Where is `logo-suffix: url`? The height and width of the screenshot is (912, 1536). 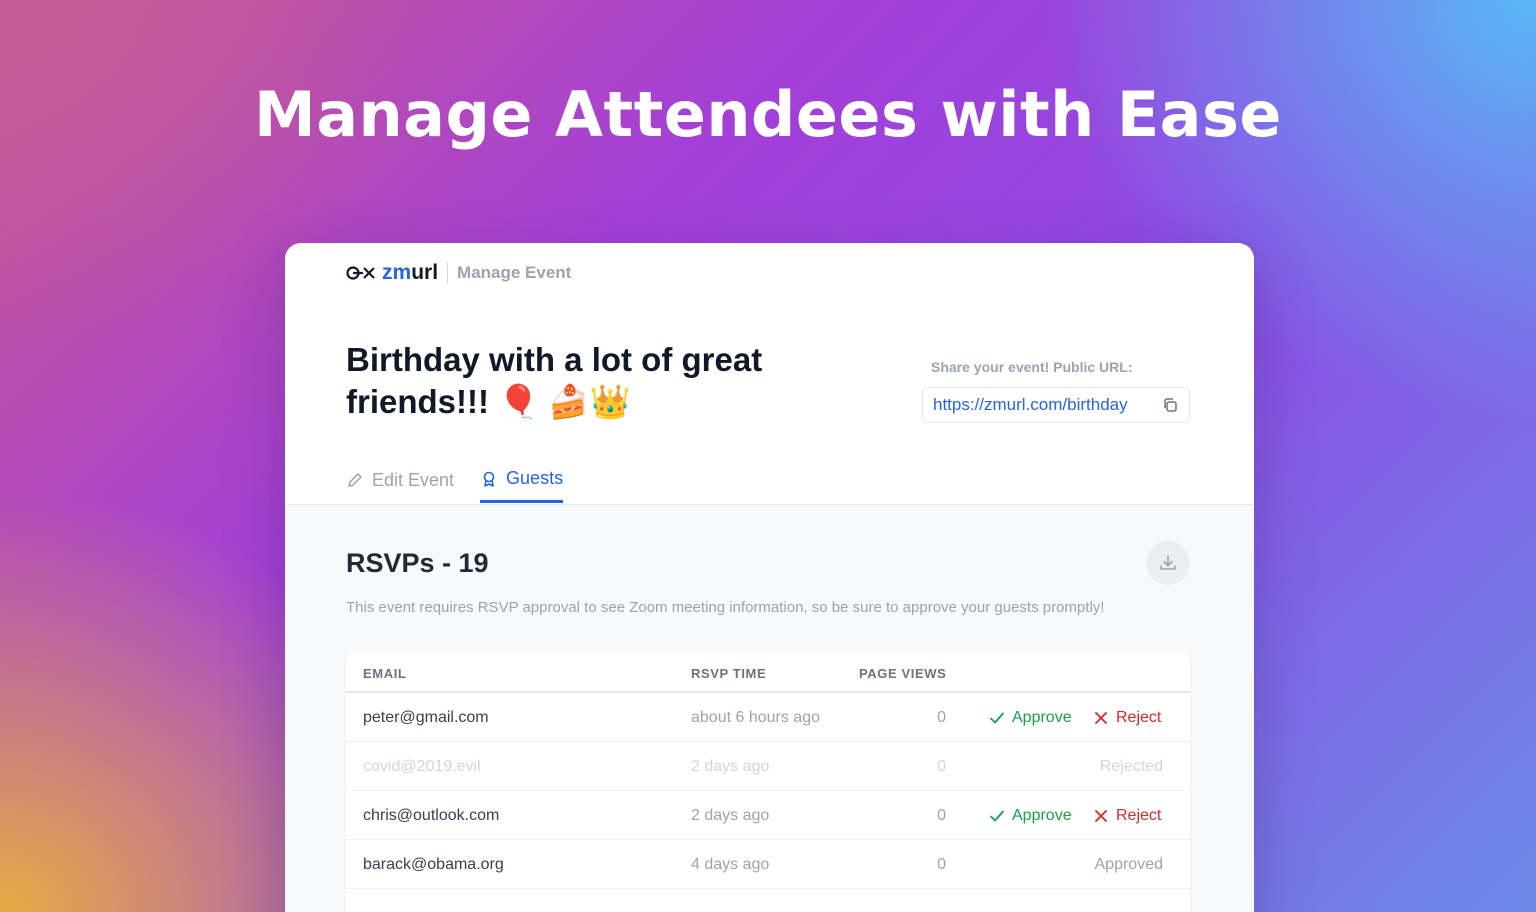 logo-suffix: url is located at coordinates (425, 272).